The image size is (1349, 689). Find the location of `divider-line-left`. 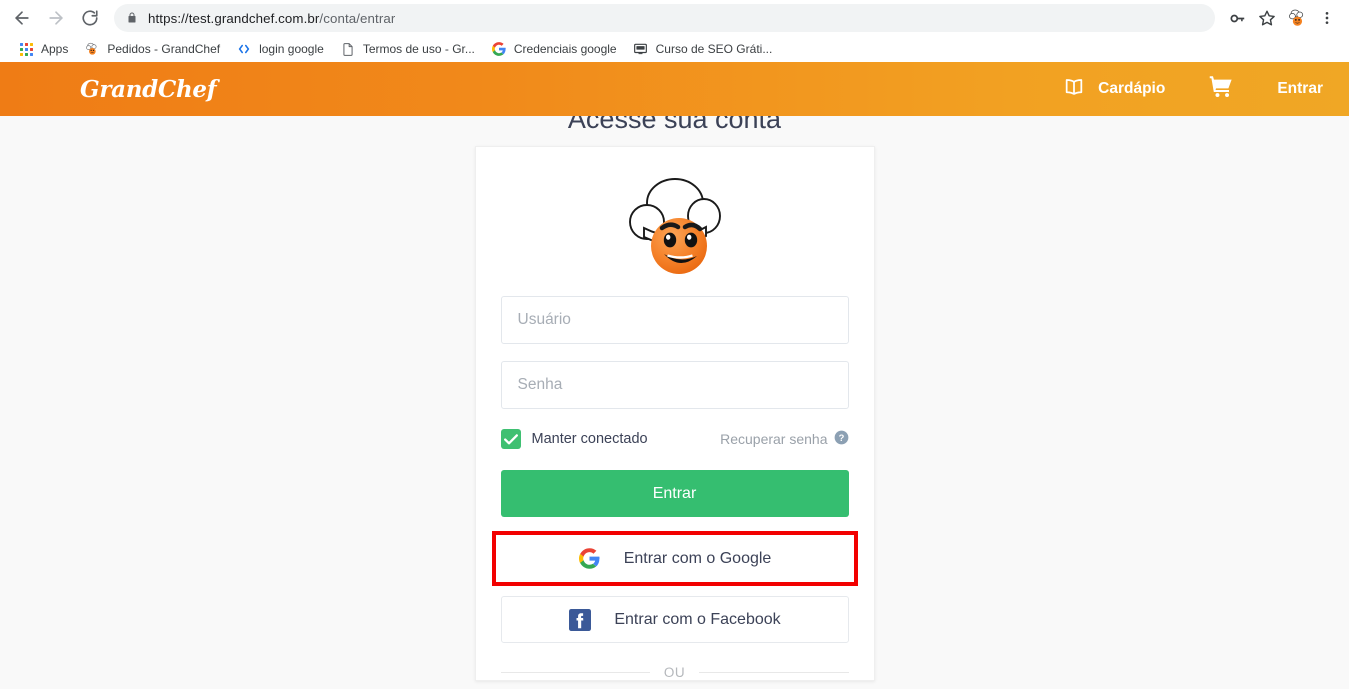

divider-line-left is located at coordinates (575, 672).